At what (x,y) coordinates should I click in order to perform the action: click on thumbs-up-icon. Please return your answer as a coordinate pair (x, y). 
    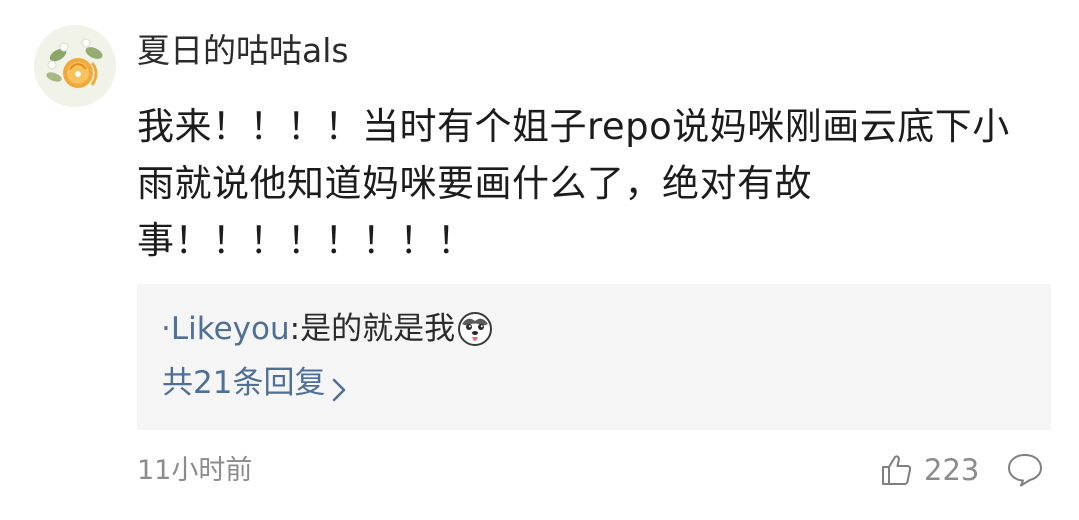
    Looking at the image, I should click on (897, 470).